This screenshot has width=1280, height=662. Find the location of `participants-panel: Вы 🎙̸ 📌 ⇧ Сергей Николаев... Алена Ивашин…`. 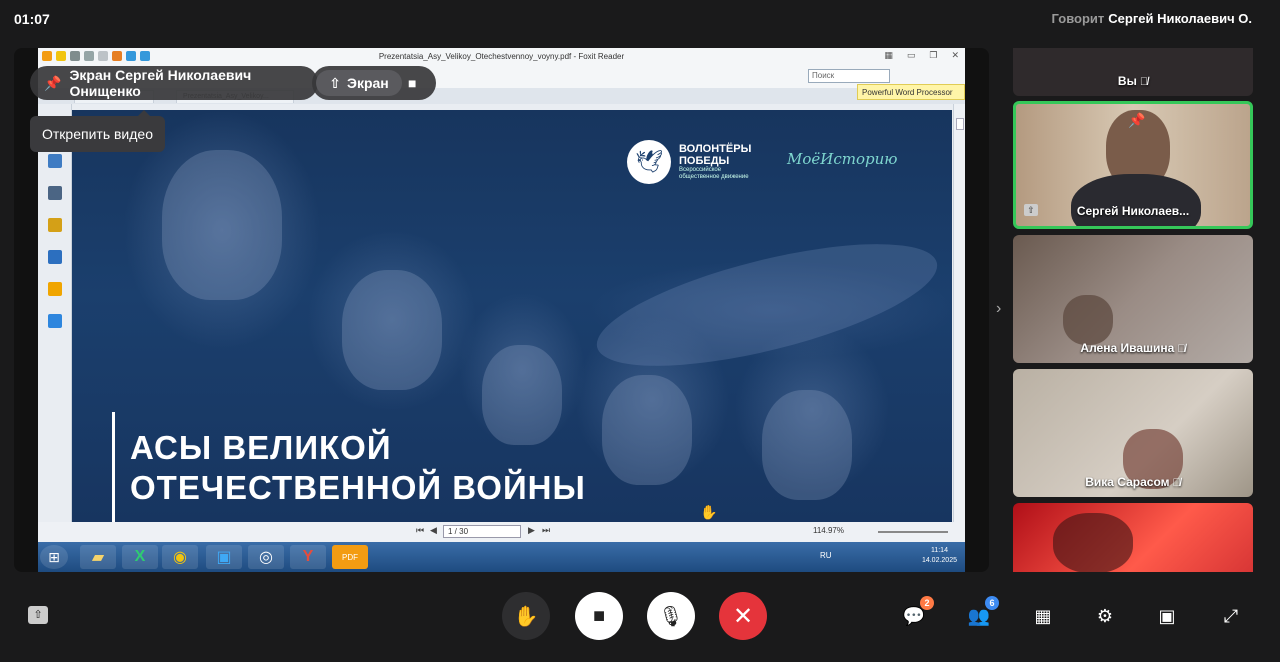

participants-panel: Вы 🎙̸ 📌 ⇧ Сергей Николаев... Алена Ивашин… is located at coordinates (1133, 310).